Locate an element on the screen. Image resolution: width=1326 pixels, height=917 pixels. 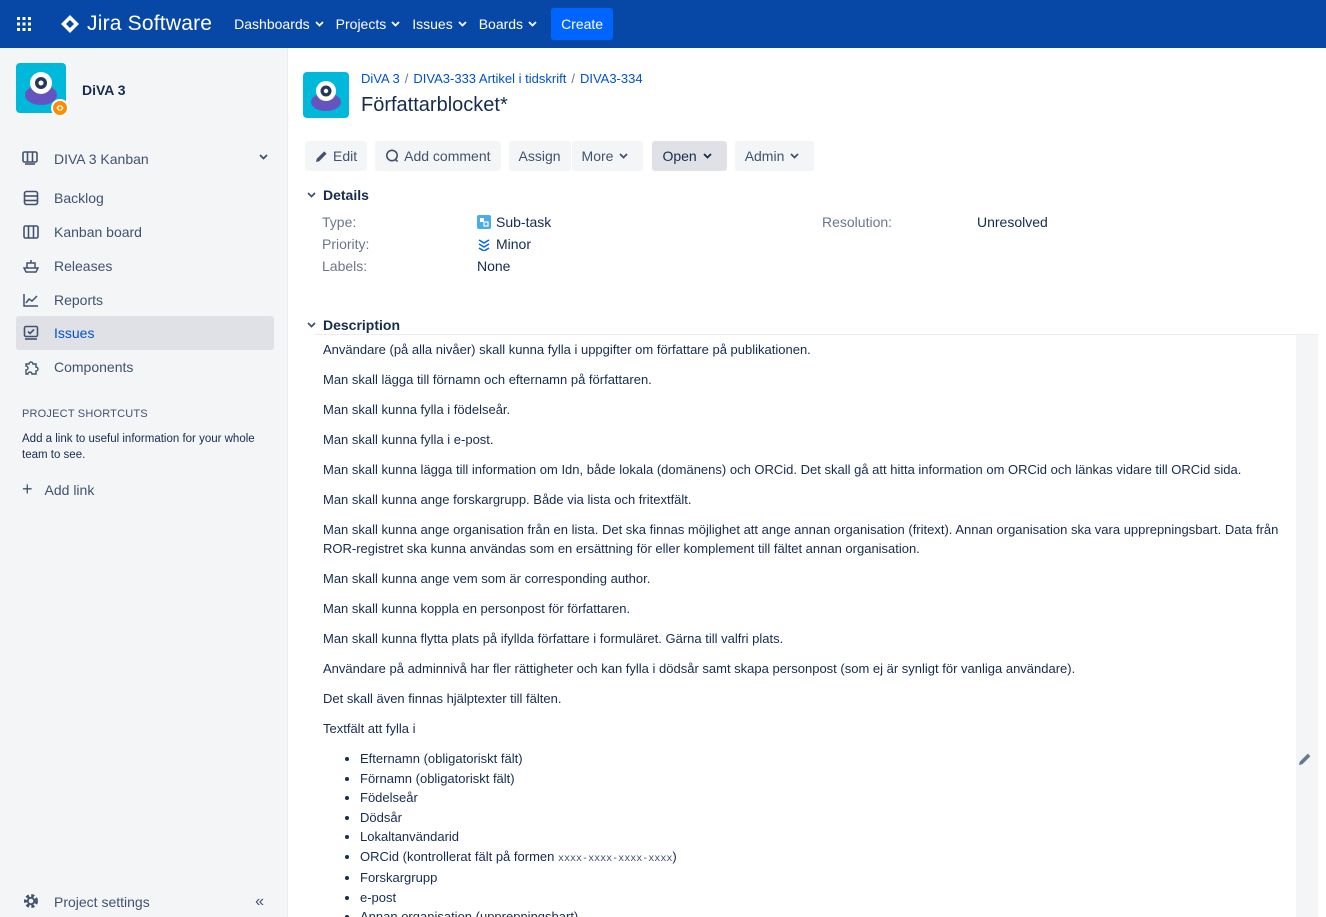
list-item: Förnamn (obligatoriskt fält) is located at coordinates (828, 779).